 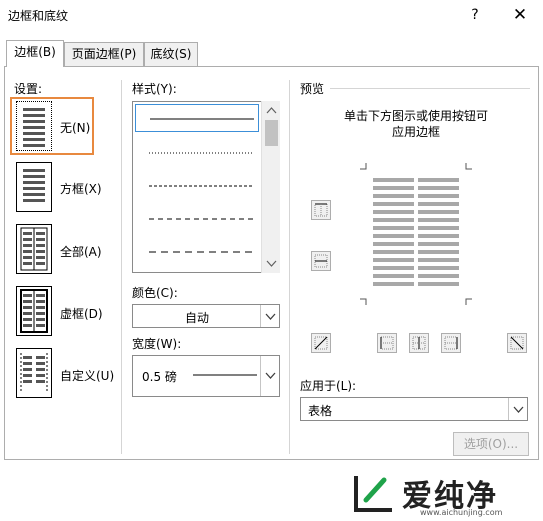 I want to click on setting-grid-label: 虚框(D), so click(x=81, y=314).